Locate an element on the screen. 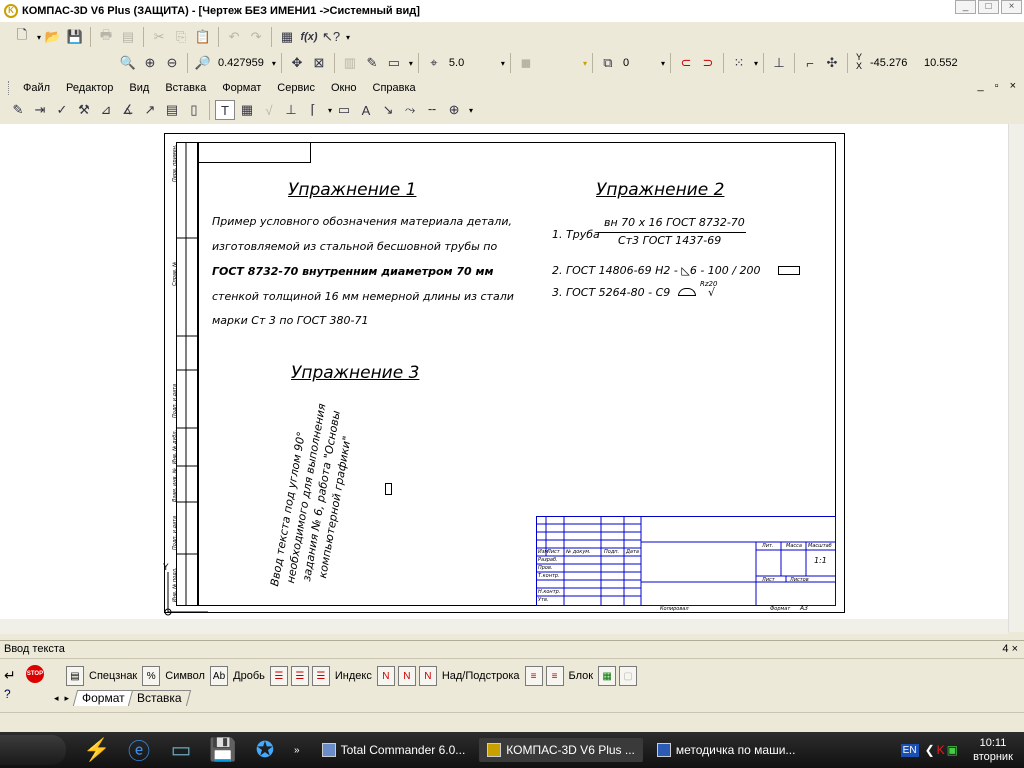 This screenshot has height=768, width=1024. variables-icon: ▦ is located at coordinates (287, 37).